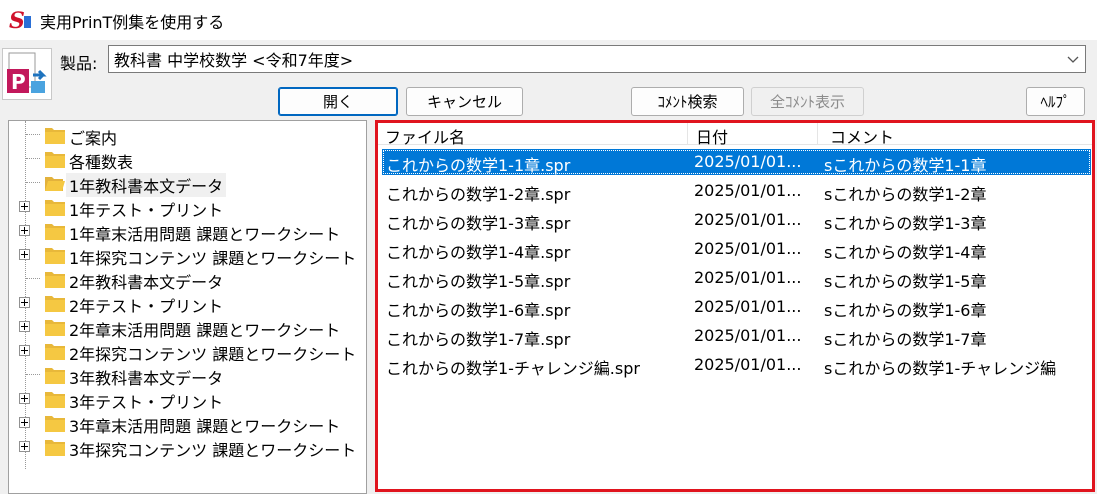 The image size is (1097, 494). I want to click on file-name: これからの数学1-2章.spr, so click(478, 194).